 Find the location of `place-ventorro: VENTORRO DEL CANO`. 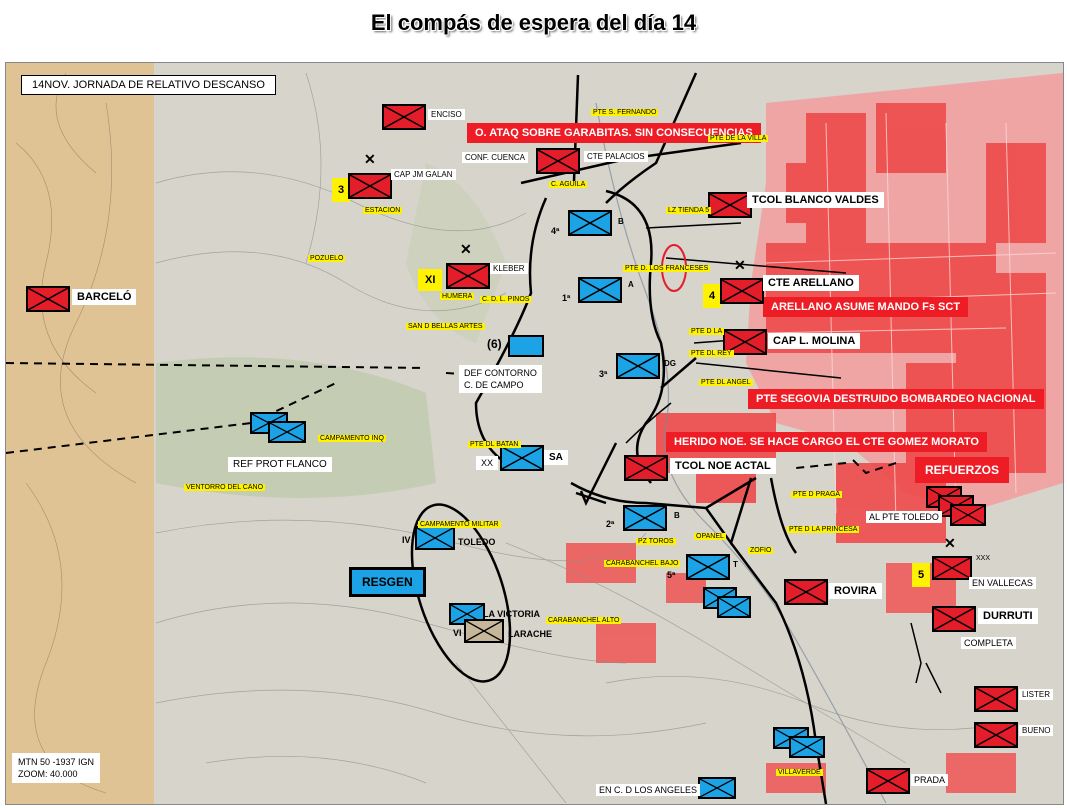

place-ventorro: VENTORRO DEL CANO is located at coordinates (225, 487).